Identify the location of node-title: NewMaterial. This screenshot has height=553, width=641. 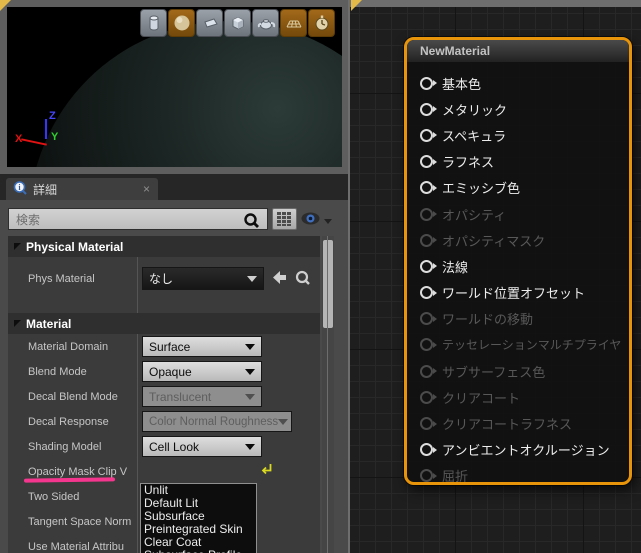
(455, 51).